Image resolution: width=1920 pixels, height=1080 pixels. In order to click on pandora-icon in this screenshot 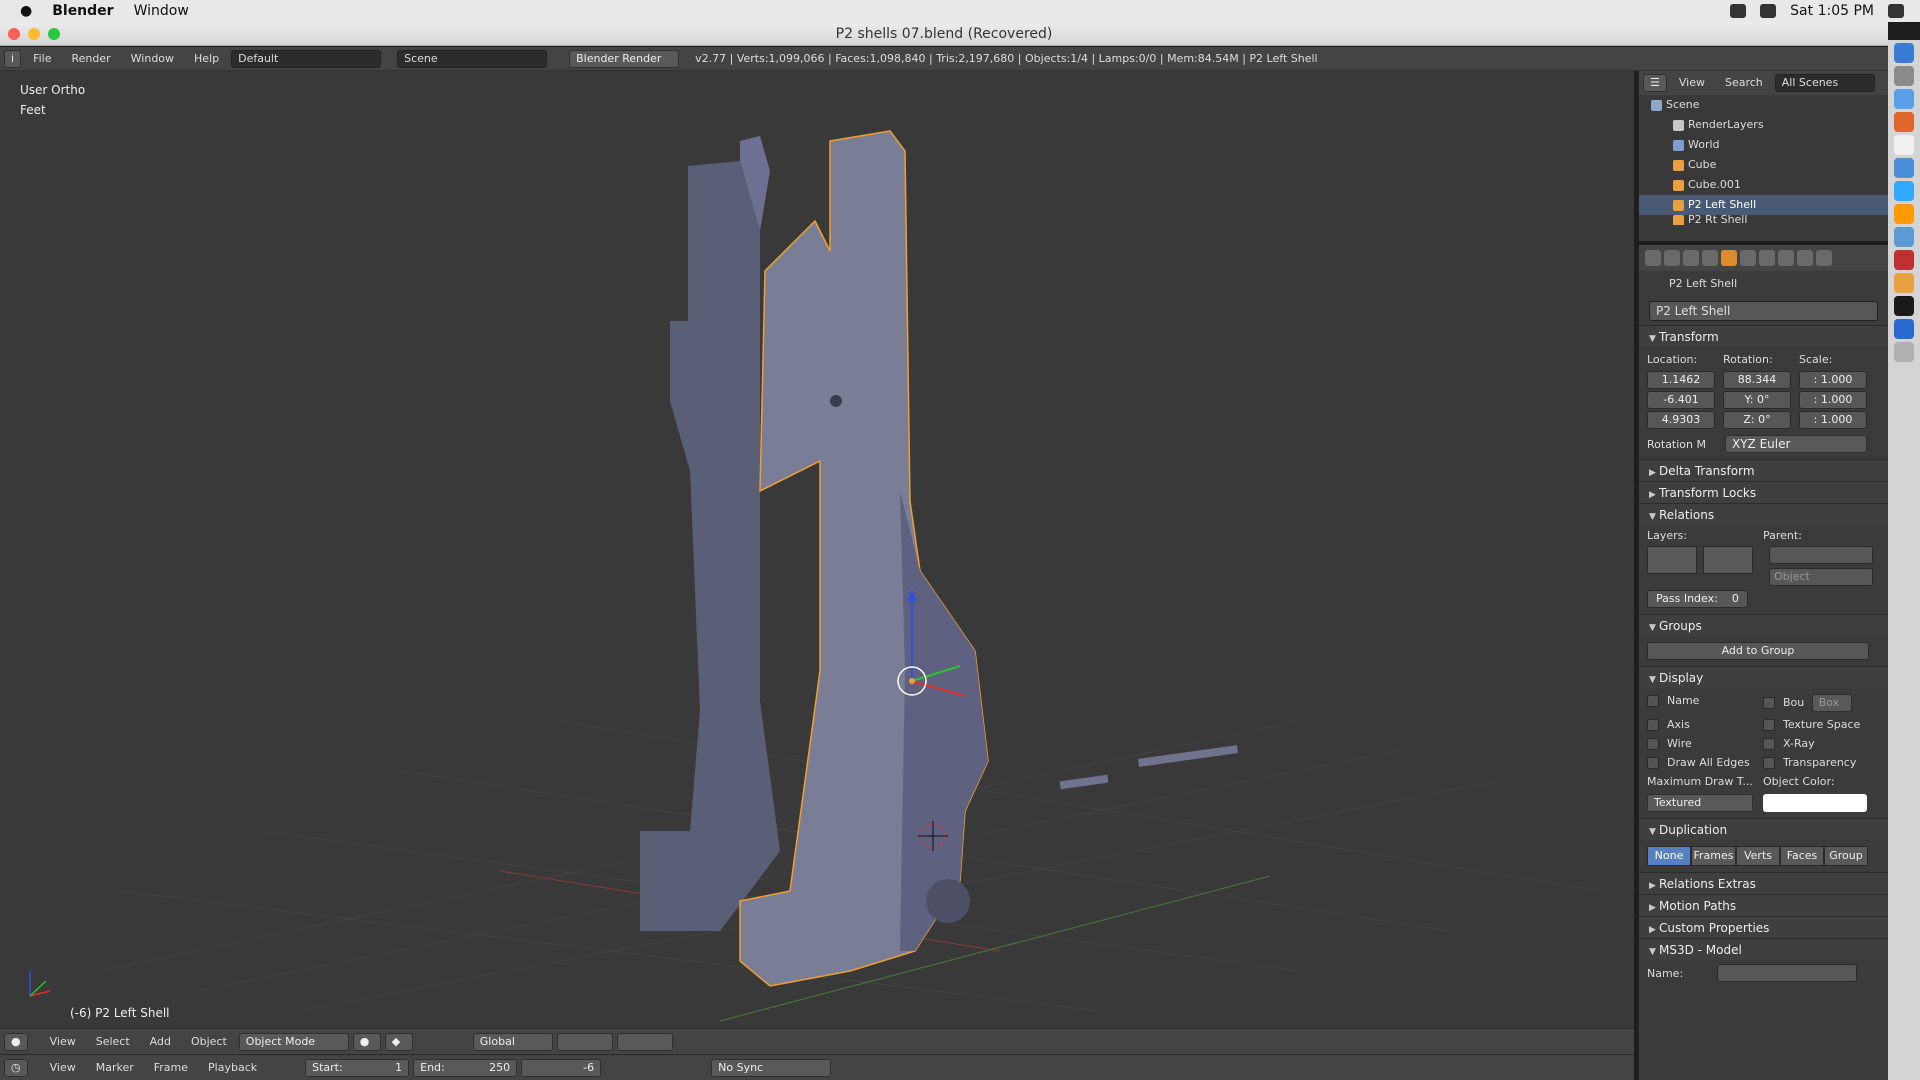, I will do `click(1904, 329)`.